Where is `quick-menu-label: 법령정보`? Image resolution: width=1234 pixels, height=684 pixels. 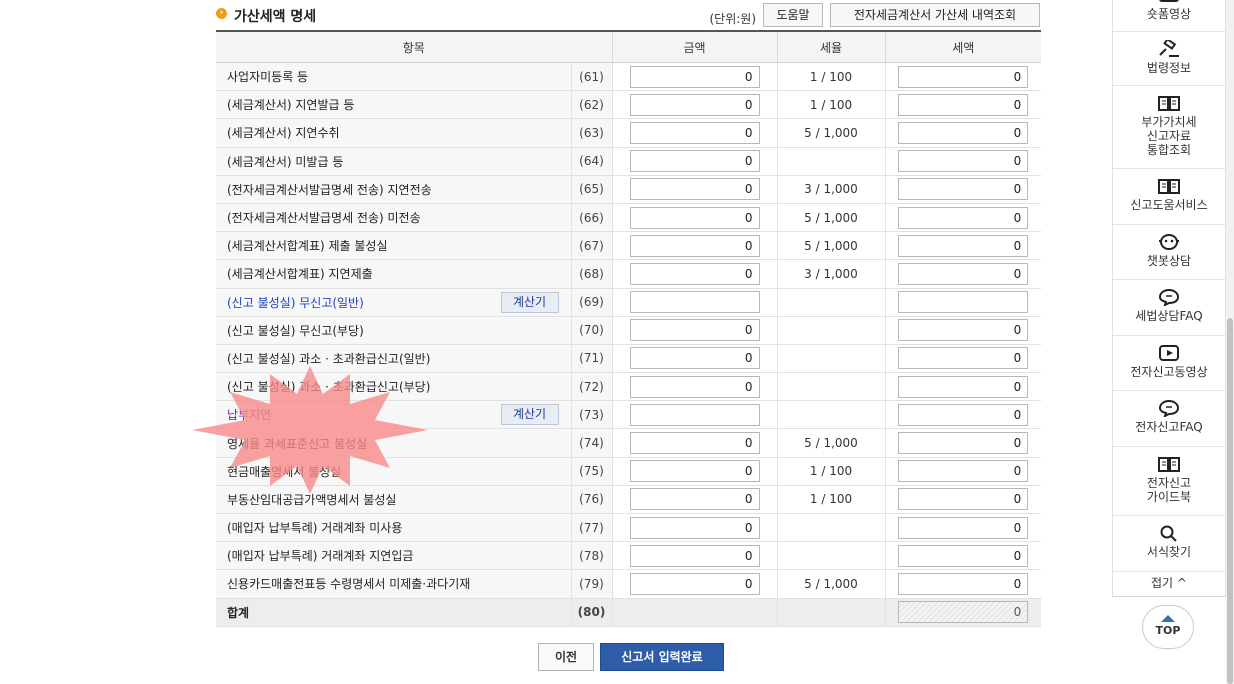 quick-menu-label: 법령정보 is located at coordinates (1169, 68).